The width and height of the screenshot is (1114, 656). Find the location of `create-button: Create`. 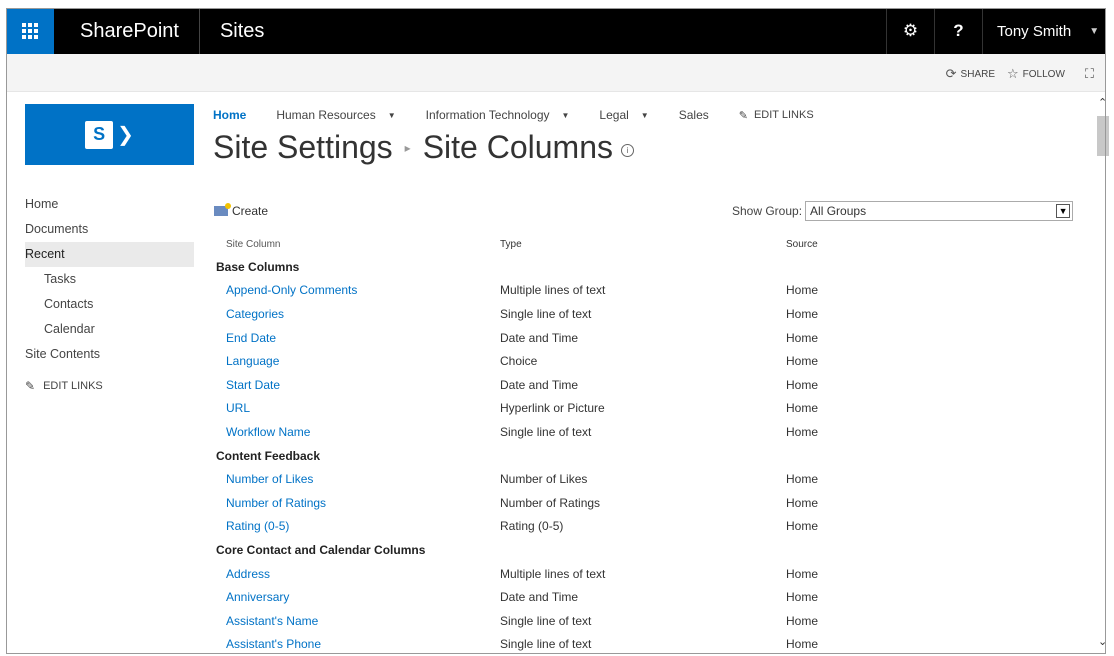

create-button: Create is located at coordinates (241, 210).